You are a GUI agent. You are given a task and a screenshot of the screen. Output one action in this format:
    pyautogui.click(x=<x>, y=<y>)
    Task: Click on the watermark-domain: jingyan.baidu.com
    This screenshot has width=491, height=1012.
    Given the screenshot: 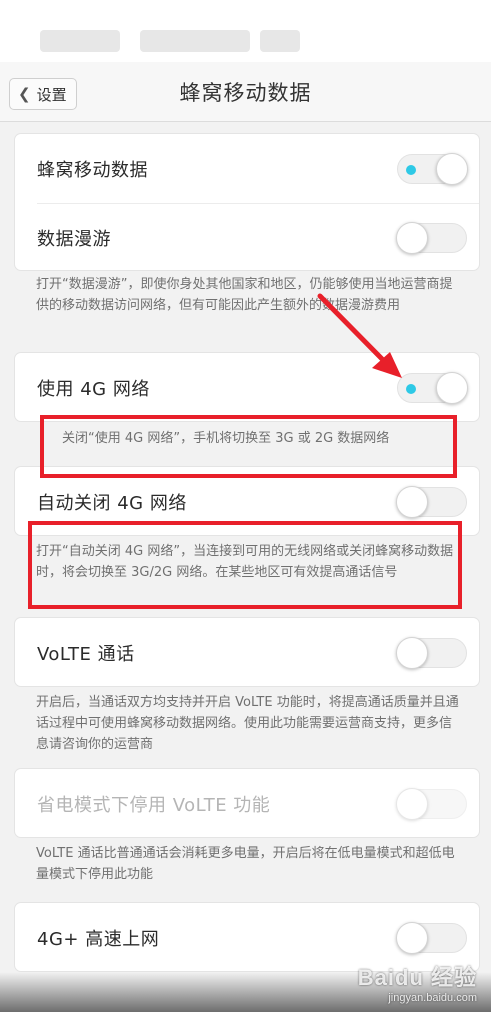 What is the action you would take?
    pyautogui.click(x=432, y=998)
    